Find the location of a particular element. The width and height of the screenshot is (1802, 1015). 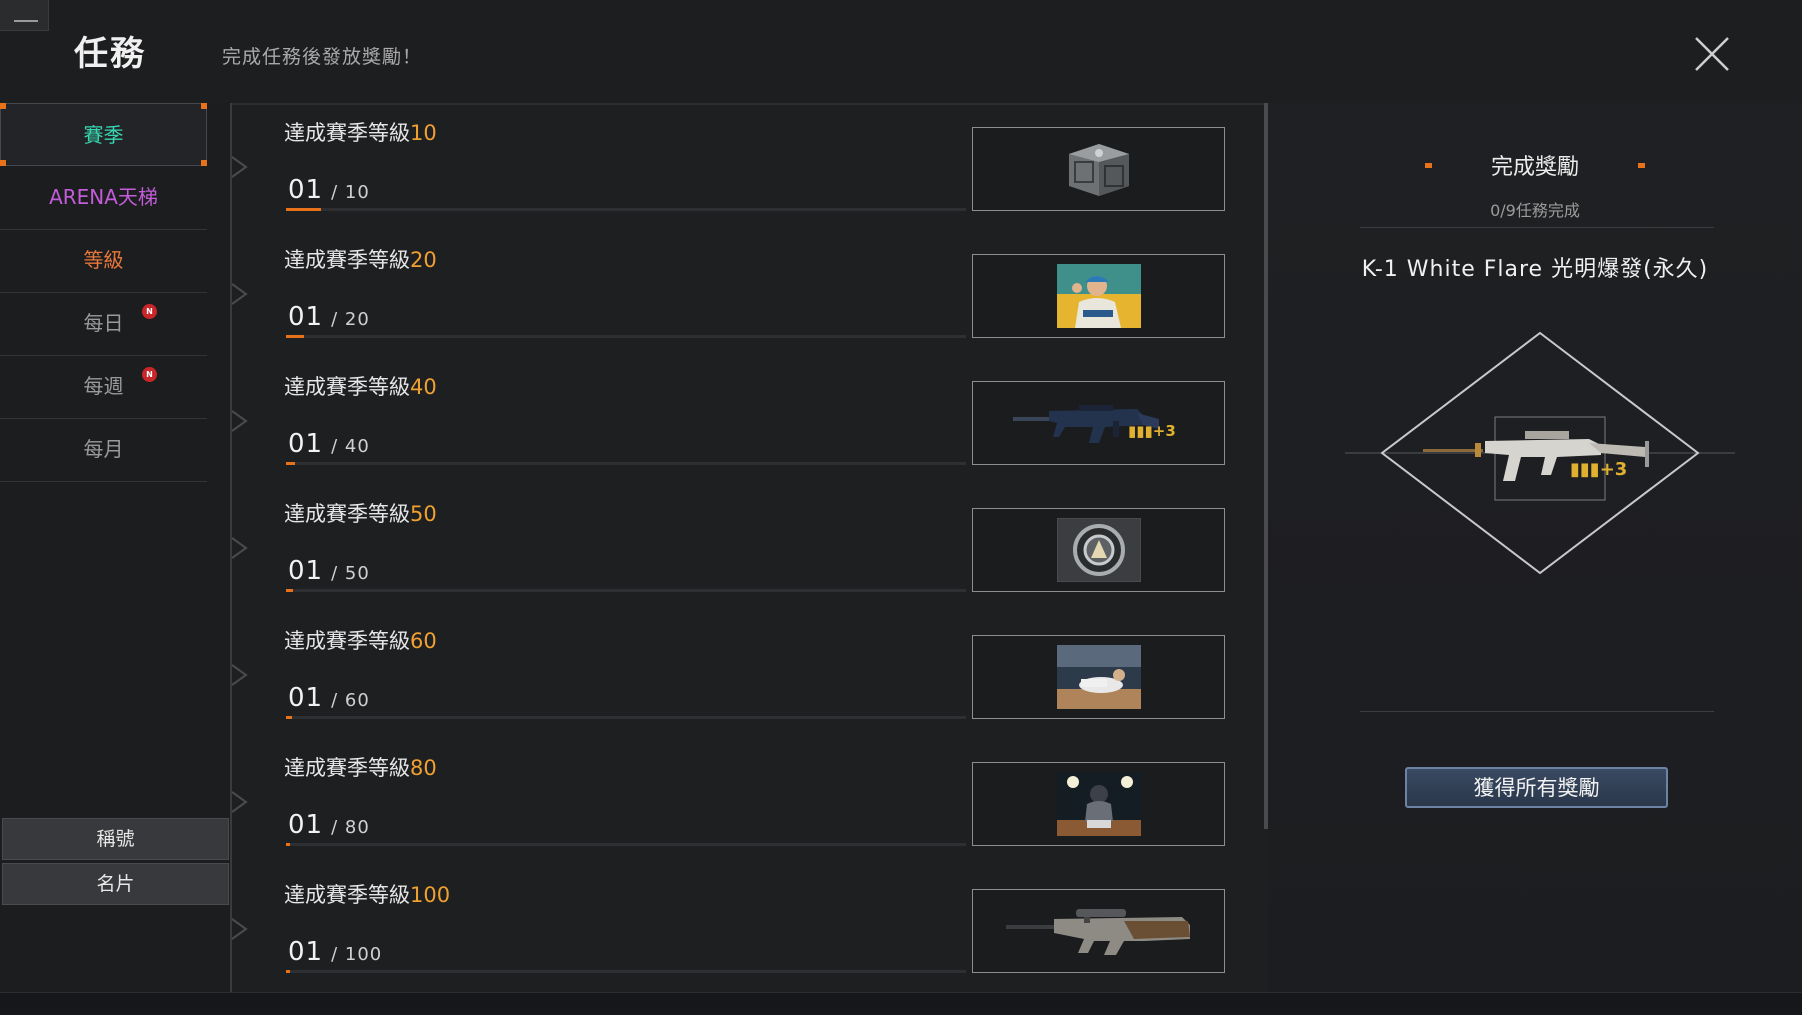

close-button is located at coordinates (1712, 54).